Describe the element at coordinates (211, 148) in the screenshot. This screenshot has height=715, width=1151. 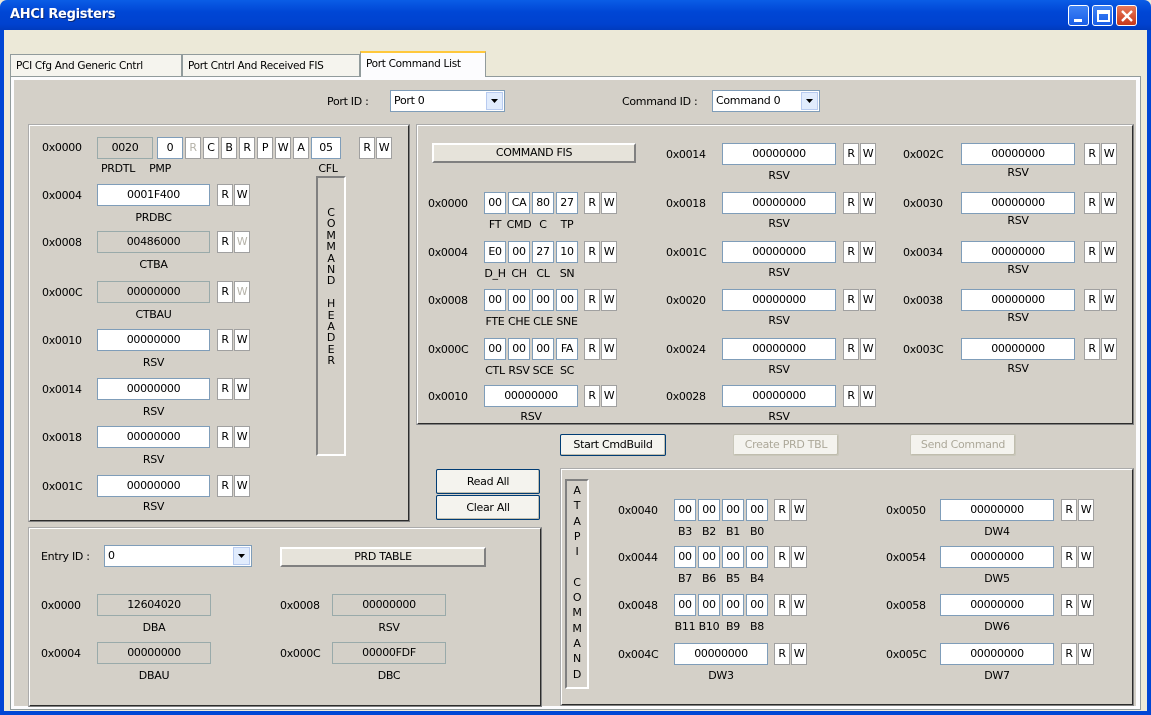
I see `bit-c-button: C` at that location.